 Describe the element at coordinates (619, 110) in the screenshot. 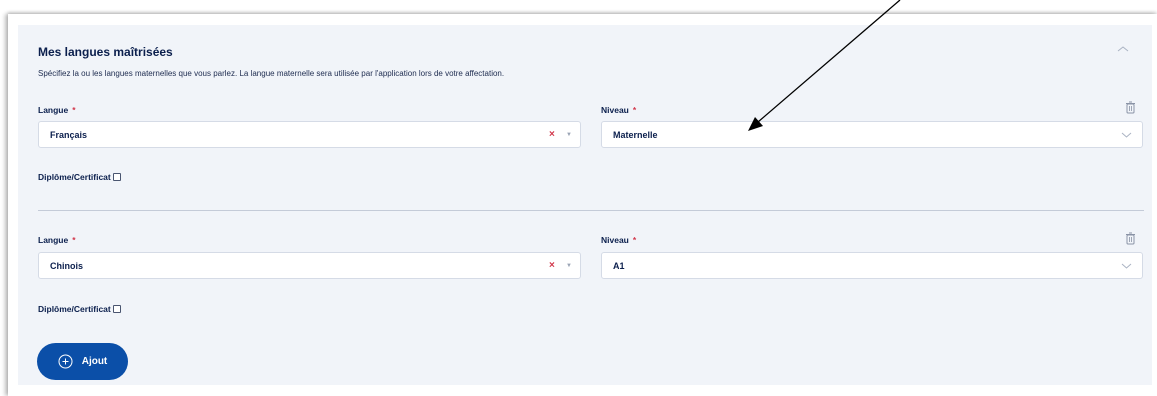

I see `level-label-1: Niveau *` at that location.